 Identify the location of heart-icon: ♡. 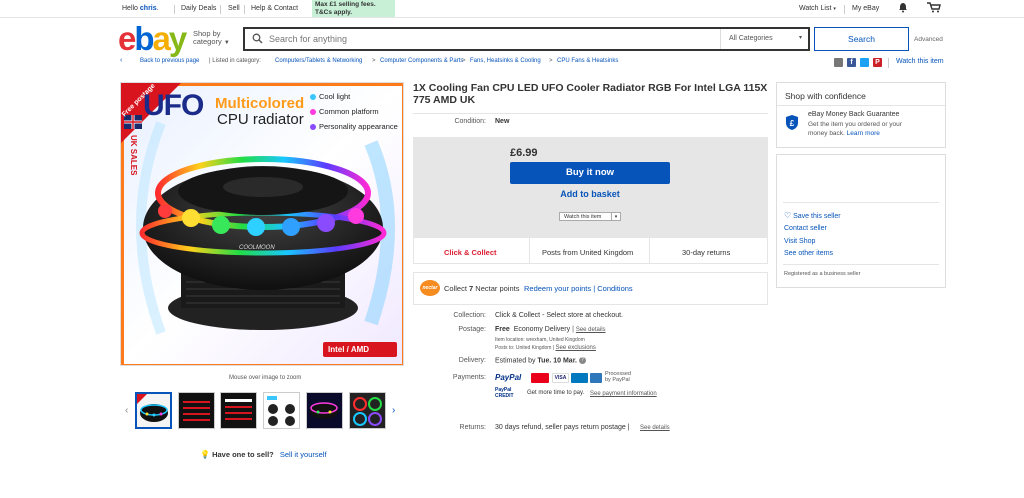
(788, 215).